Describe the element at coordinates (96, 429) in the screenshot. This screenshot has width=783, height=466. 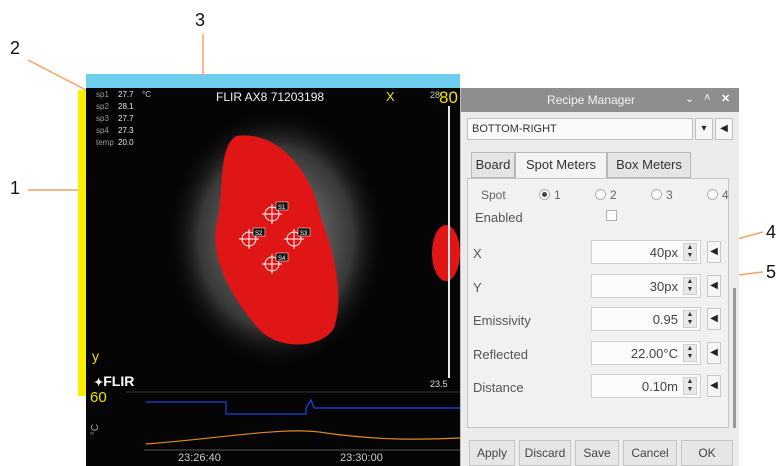
I see `graph-axis-unit: °C` at that location.